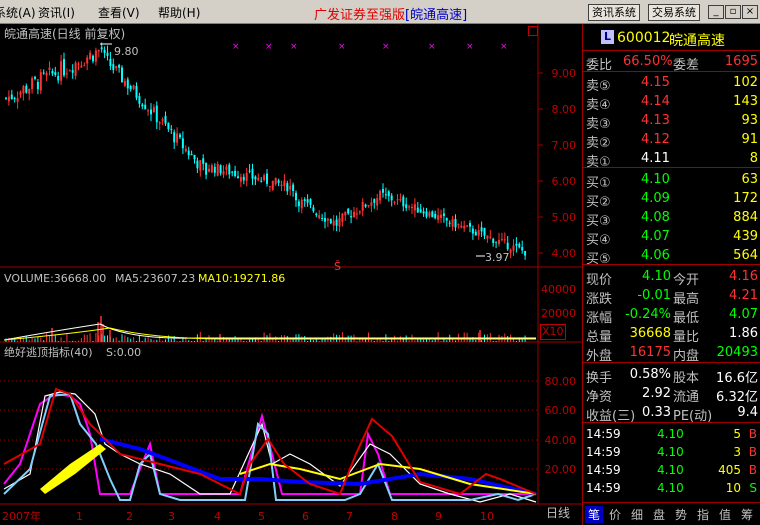  What do you see at coordinates (261, 516) in the screenshot?
I see `date-label: 5` at bounding box center [261, 516].